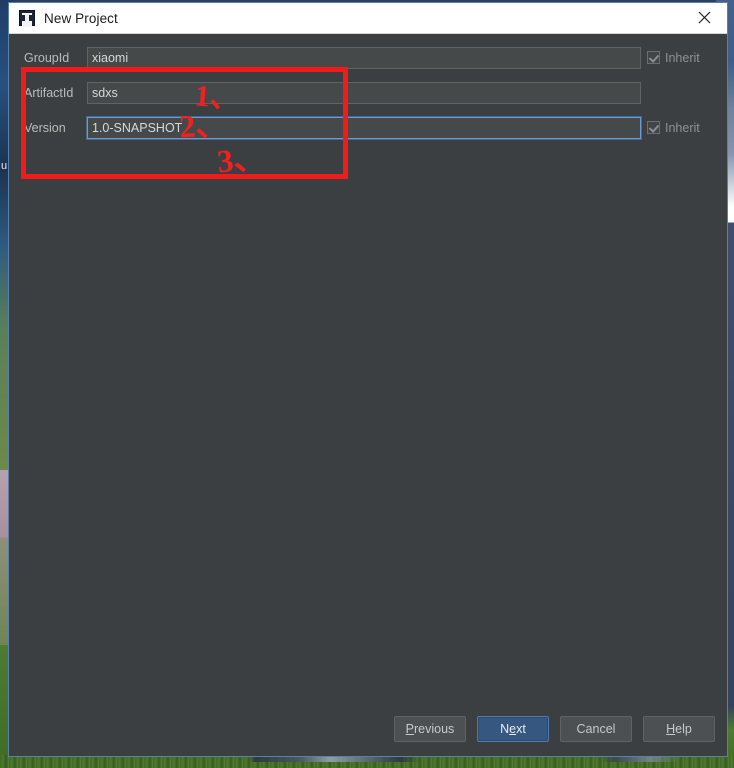  I want to click on form-row-version: Version Inherit, so click(367, 127).